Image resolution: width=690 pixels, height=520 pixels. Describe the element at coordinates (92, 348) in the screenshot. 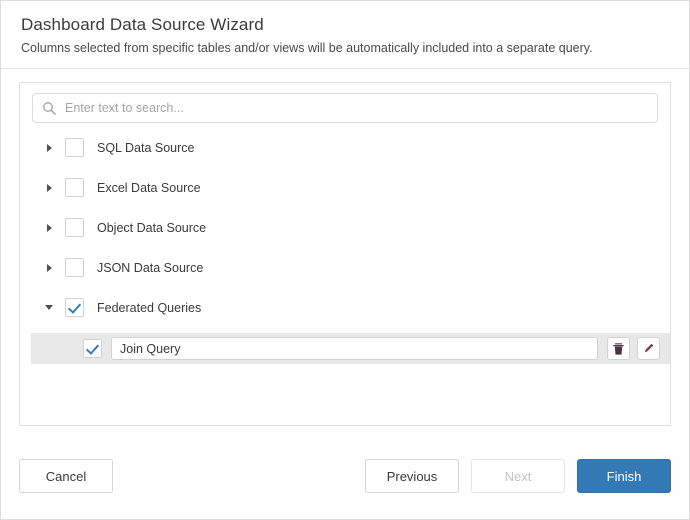

I see `tree-child-checkbox` at that location.